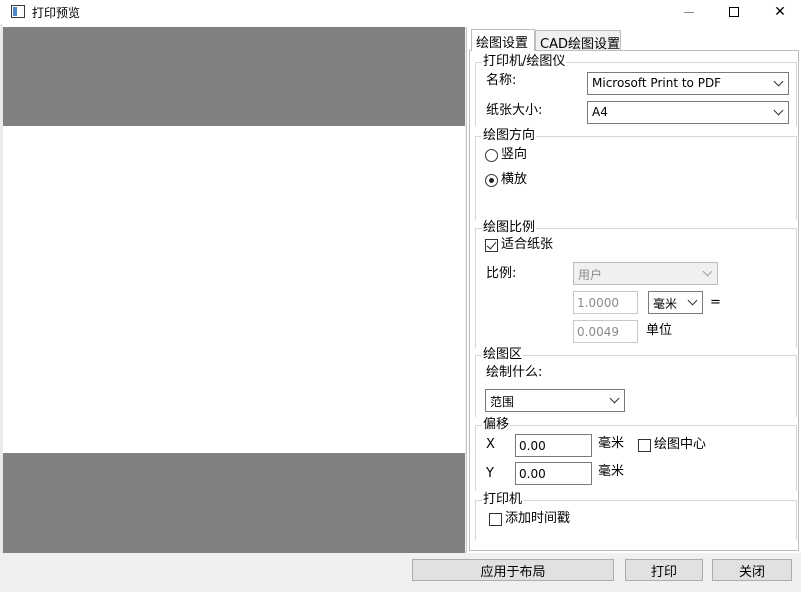 This screenshot has width=801, height=592. Describe the element at coordinates (752, 570) in the screenshot. I see `close-button: 关闭` at that location.